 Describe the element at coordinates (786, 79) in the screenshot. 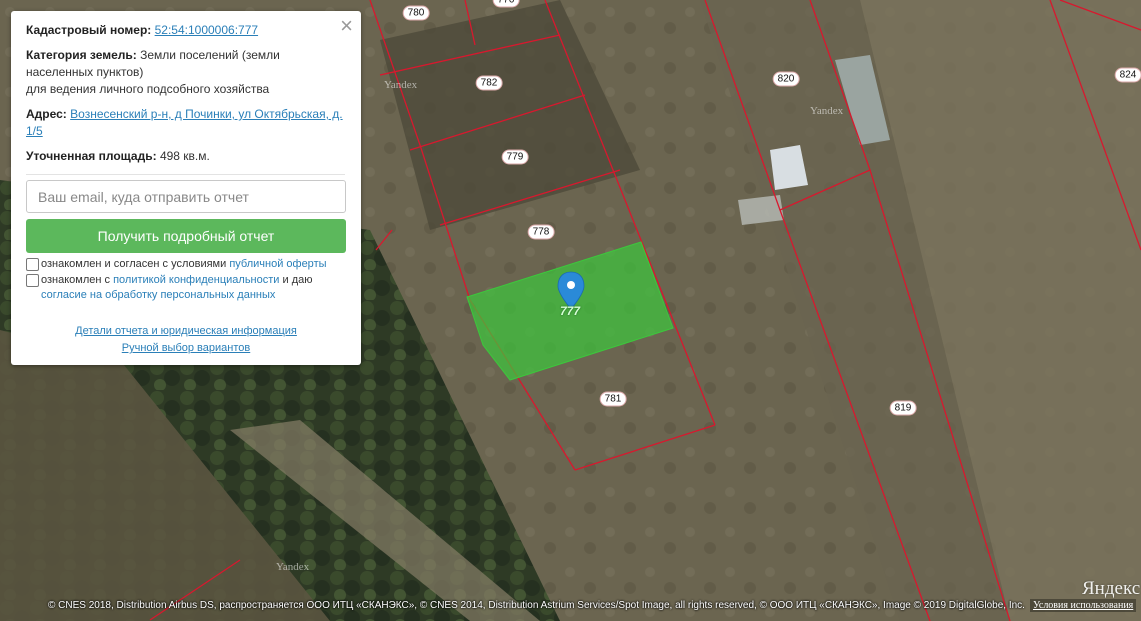

I see `plot-label-820: 820` at that location.